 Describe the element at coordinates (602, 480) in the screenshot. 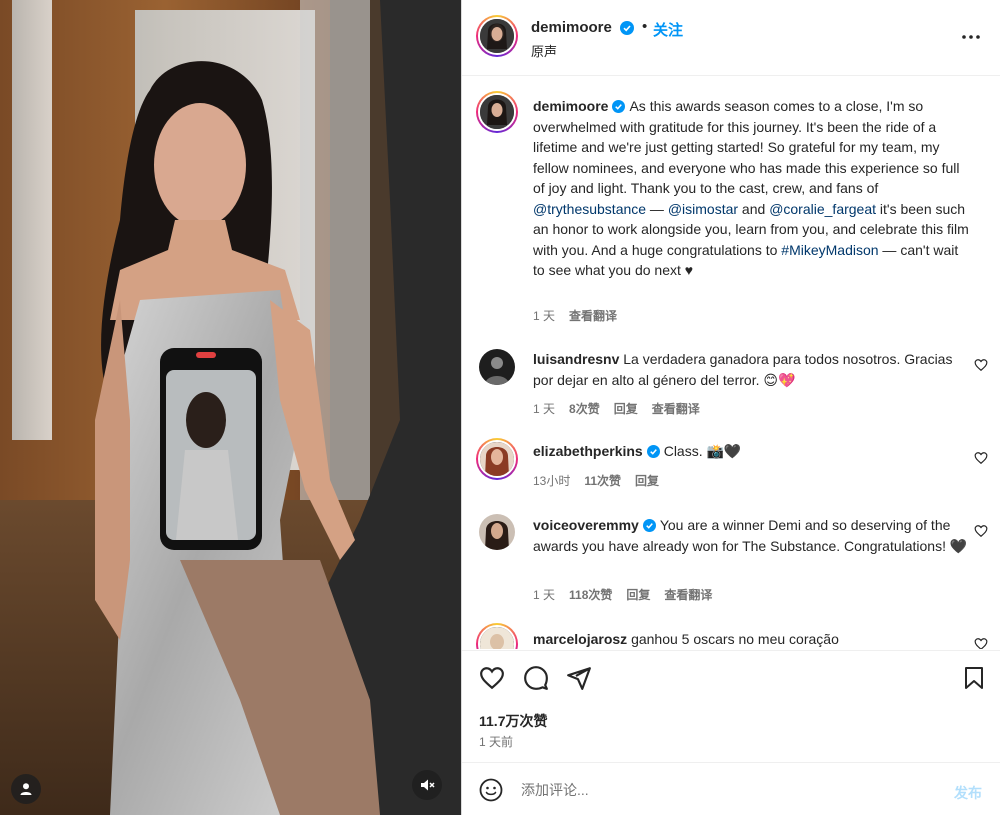

I see `comment-likes: 11次赞` at that location.